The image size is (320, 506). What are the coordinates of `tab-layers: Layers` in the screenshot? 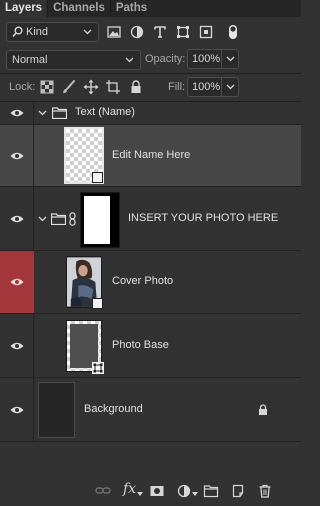 It's located at (24, 8).